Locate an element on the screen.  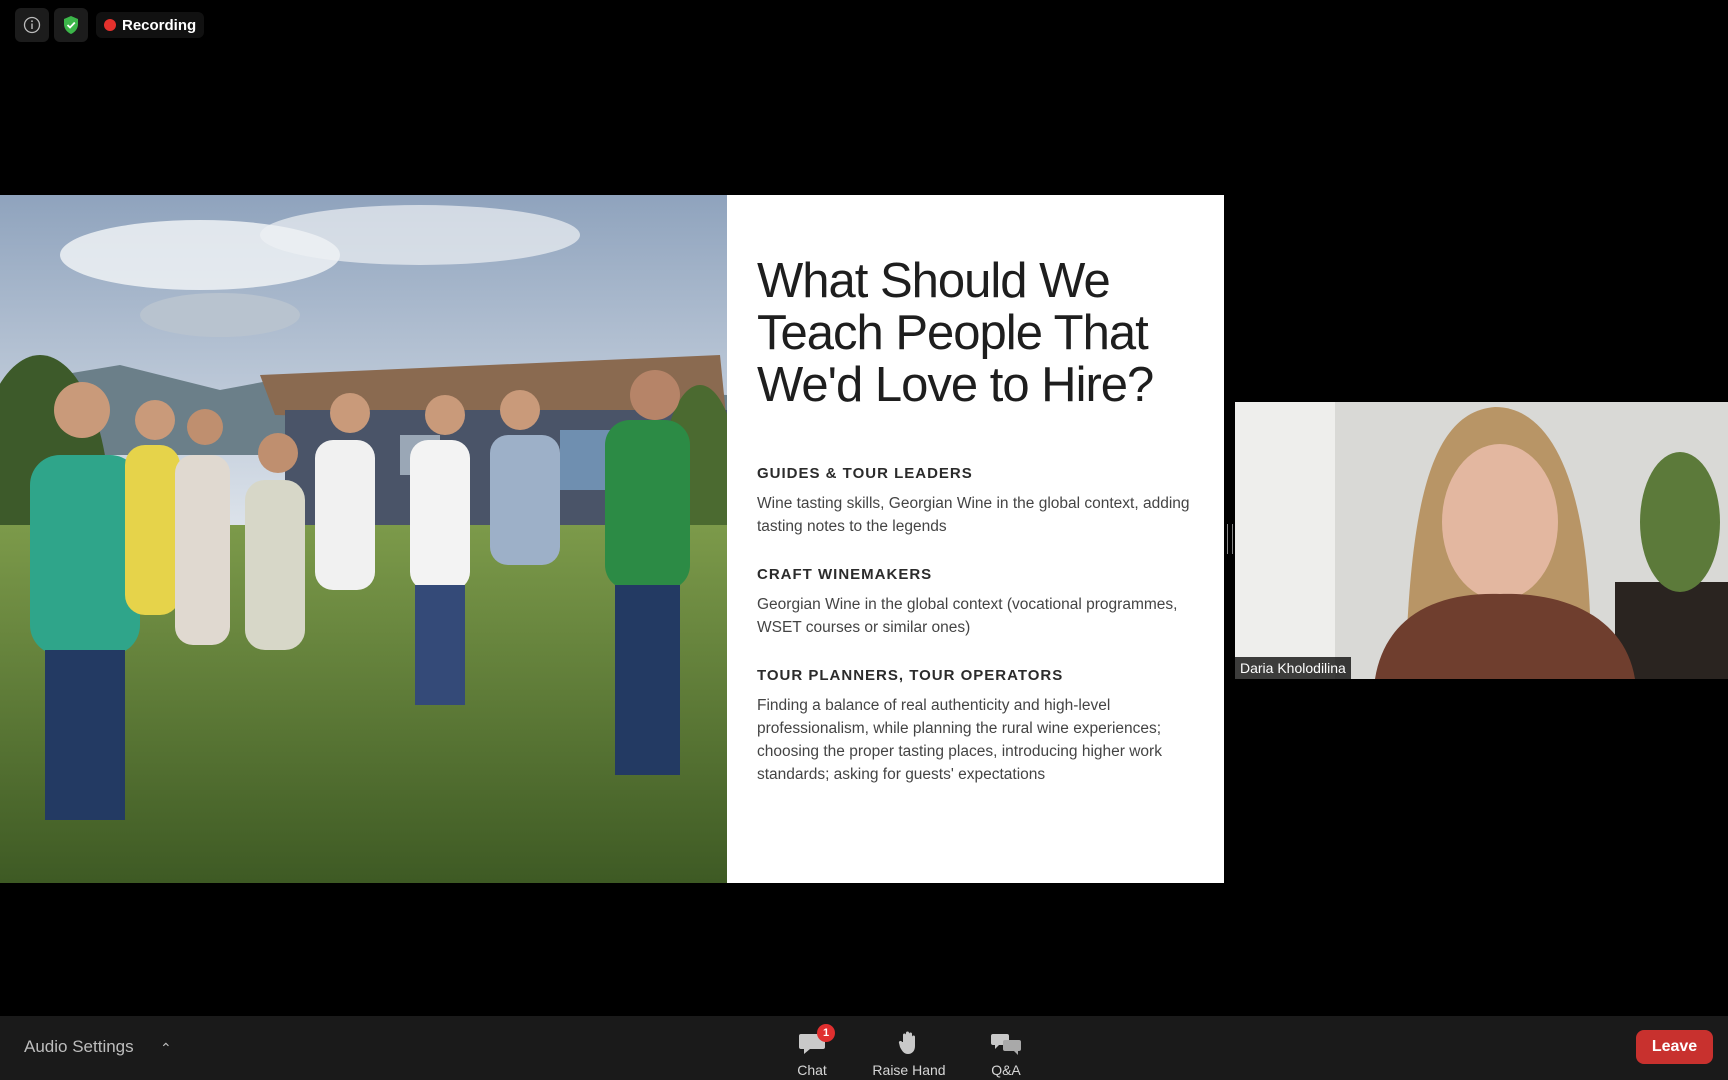
security-button is located at coordinates (71, 25).